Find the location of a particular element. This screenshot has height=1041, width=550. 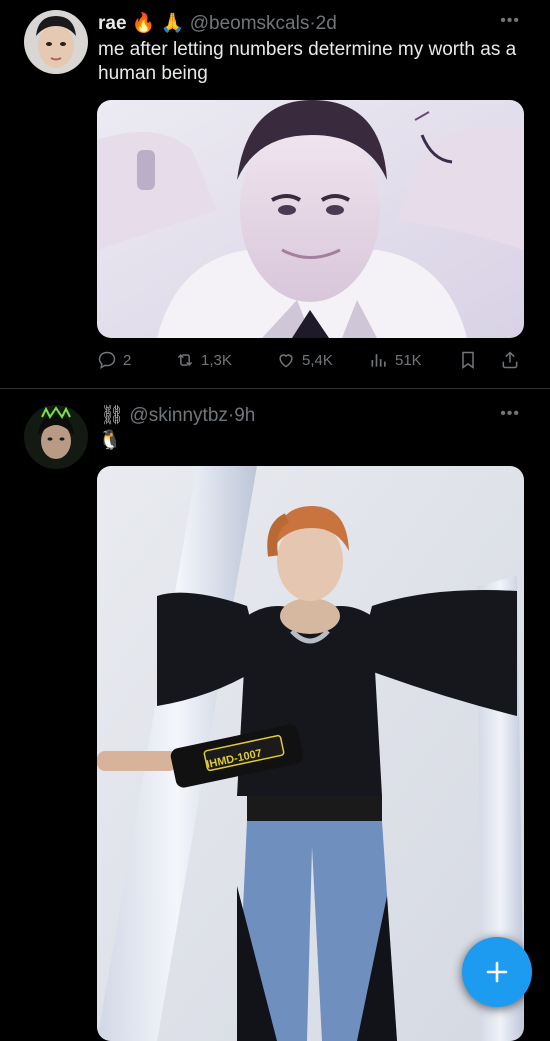

like-button: 5,4K is located at coordinates (304, 360).